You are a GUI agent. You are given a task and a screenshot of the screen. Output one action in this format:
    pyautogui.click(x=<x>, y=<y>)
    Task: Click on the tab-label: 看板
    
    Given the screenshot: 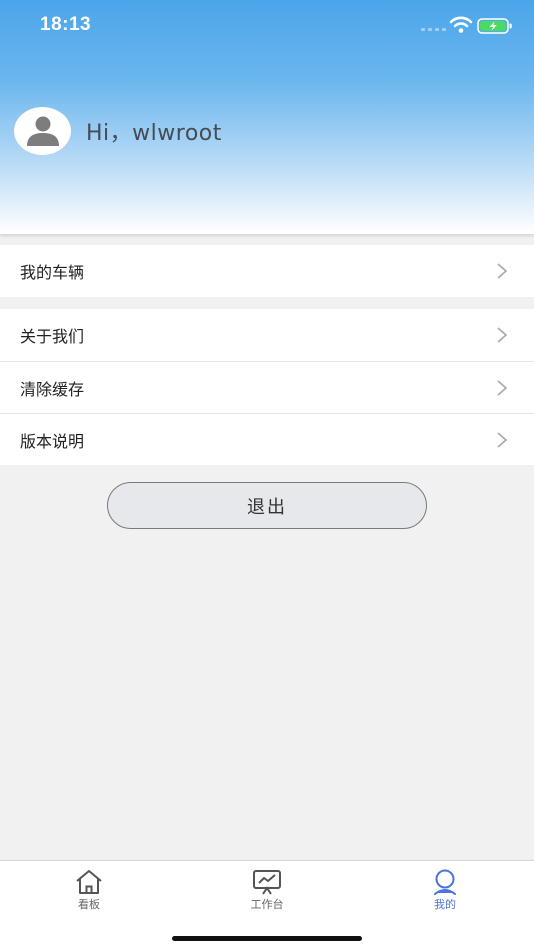 What is the action you would take?
    pyautogui.click(x=89, y=904)
    